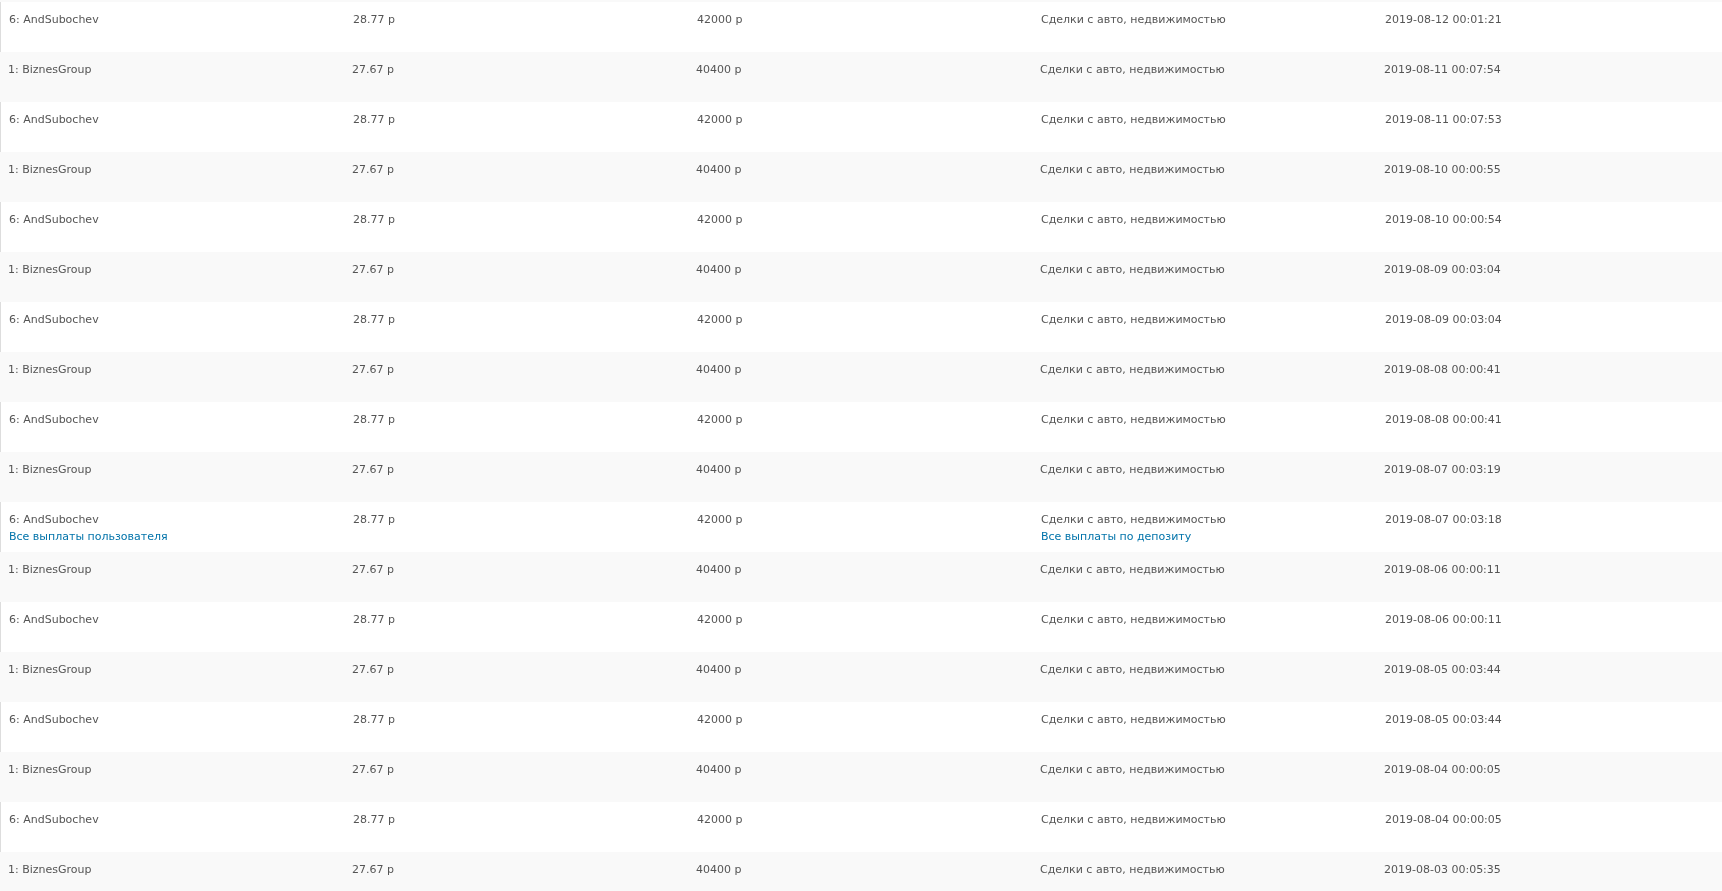 This screenshot has width=1722, height=891. Describe the element at coordinates (88, 536) in the screenshot. I see `user-payouts-link: Все выплаты пользователя` at that location.